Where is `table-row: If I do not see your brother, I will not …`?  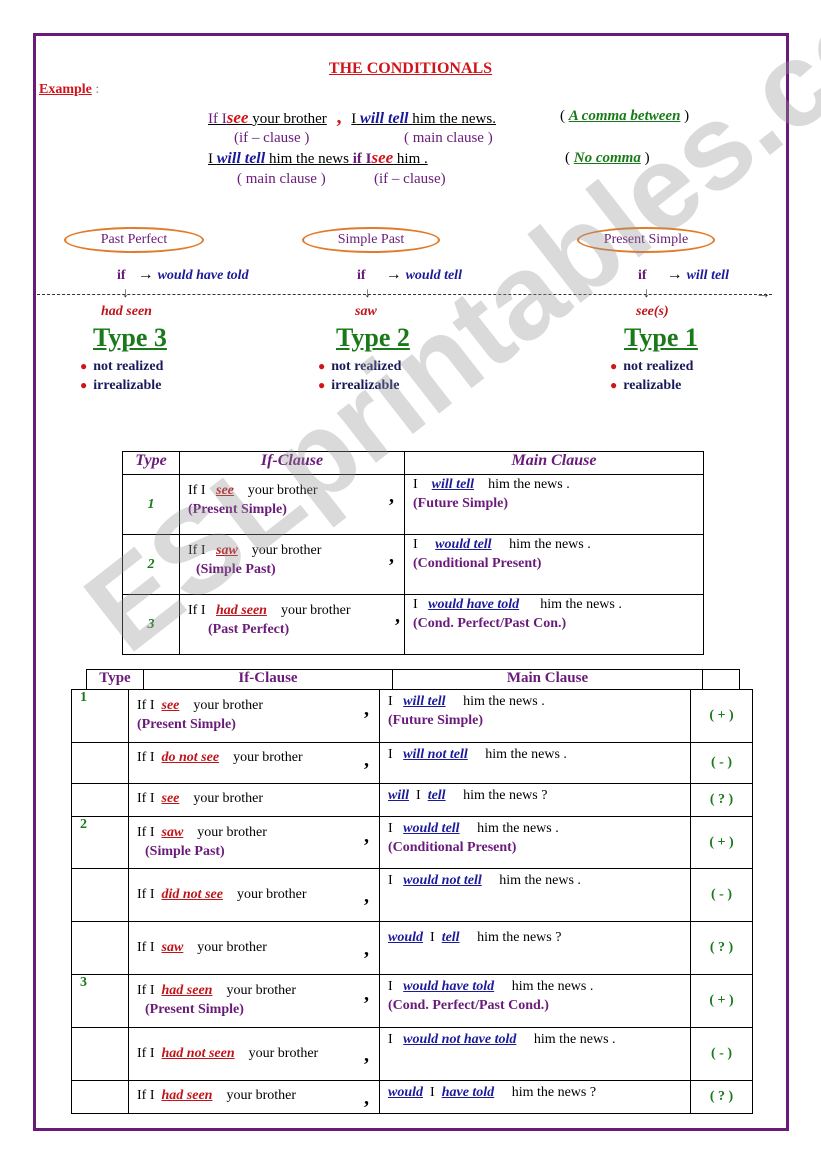
table-row: If I do not see your brother, I will not … is located at coordinates (412, 763).